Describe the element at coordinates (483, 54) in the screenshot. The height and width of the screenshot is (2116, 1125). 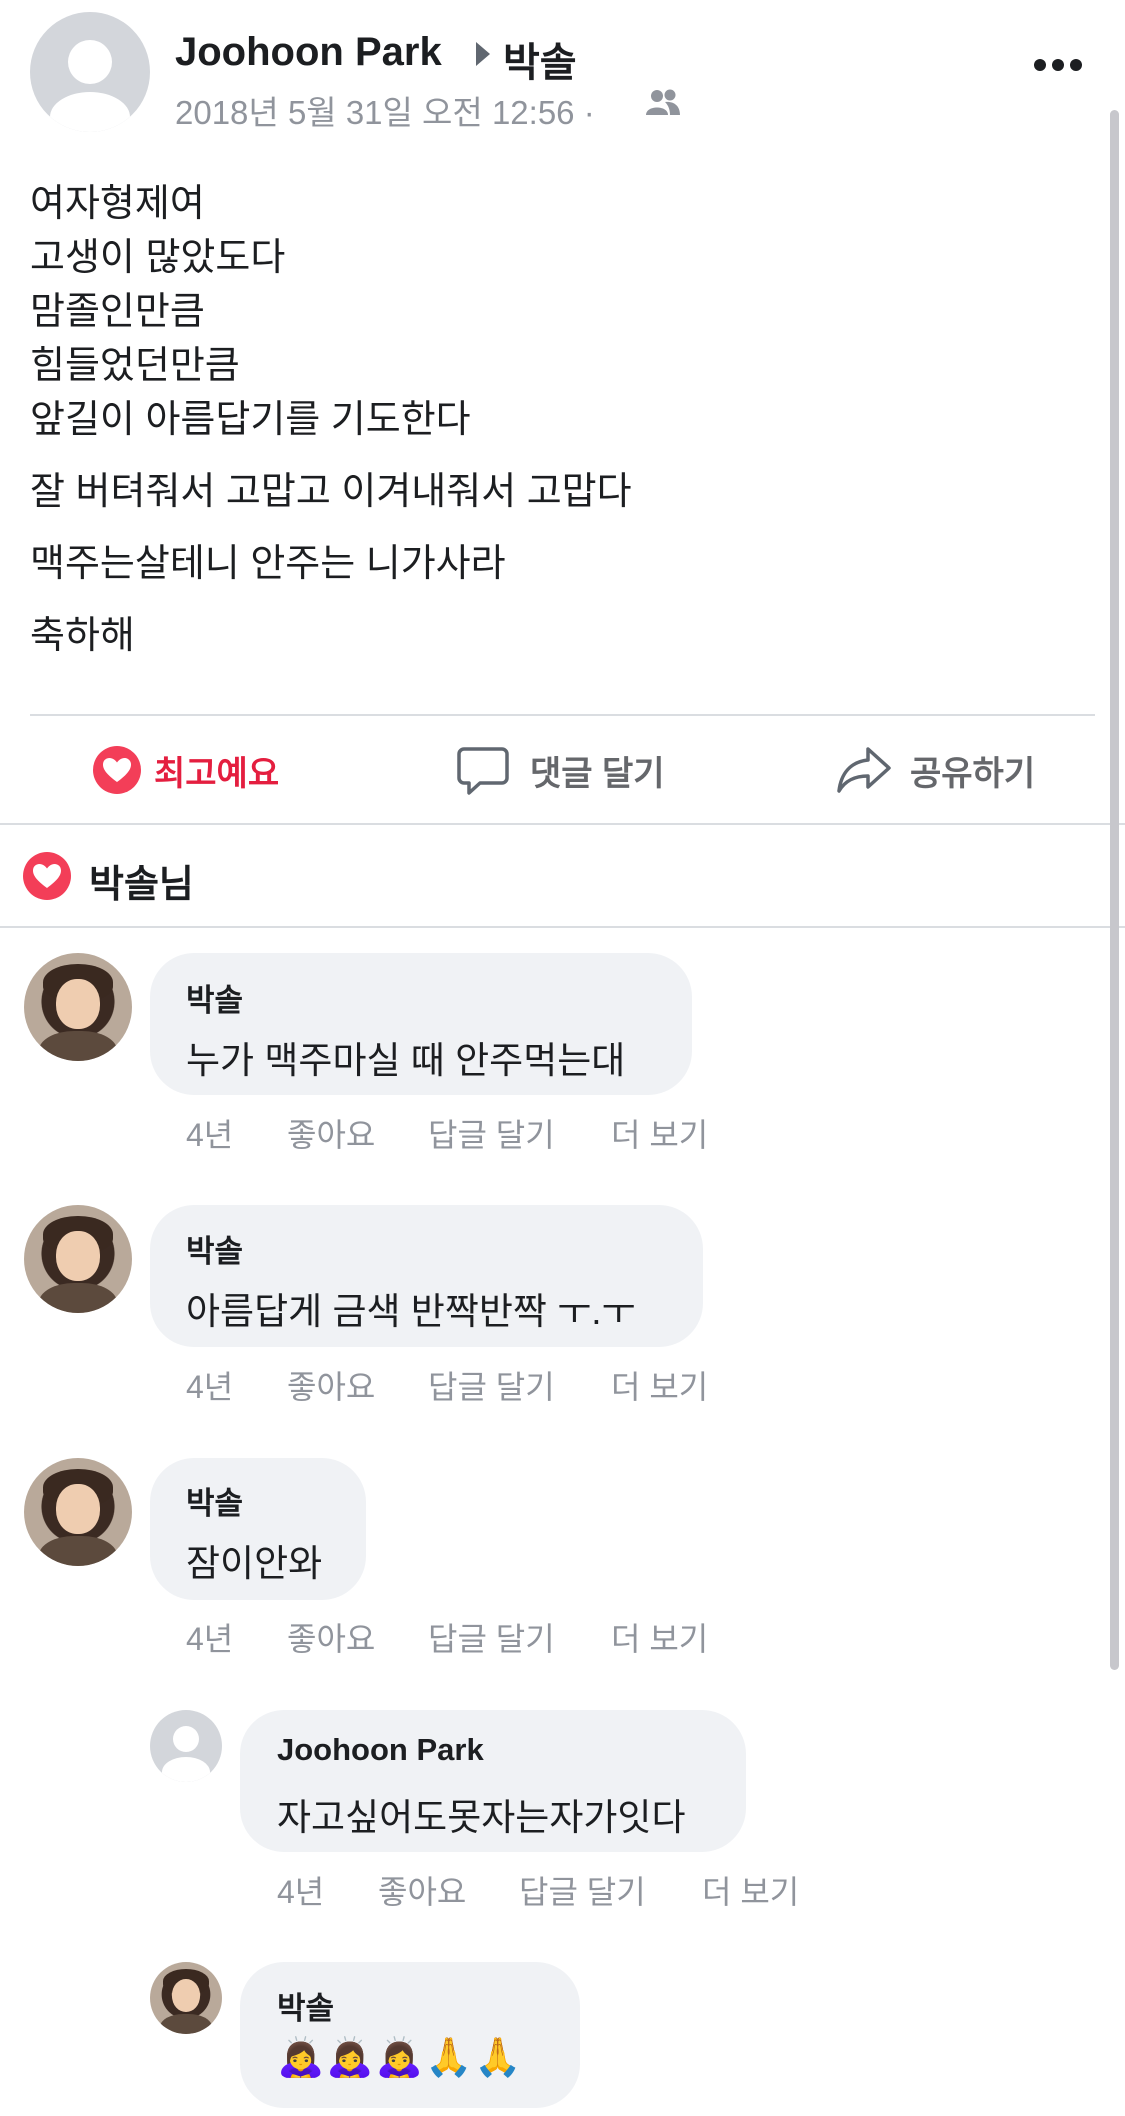
I see `arrow-right-icon` at that location.